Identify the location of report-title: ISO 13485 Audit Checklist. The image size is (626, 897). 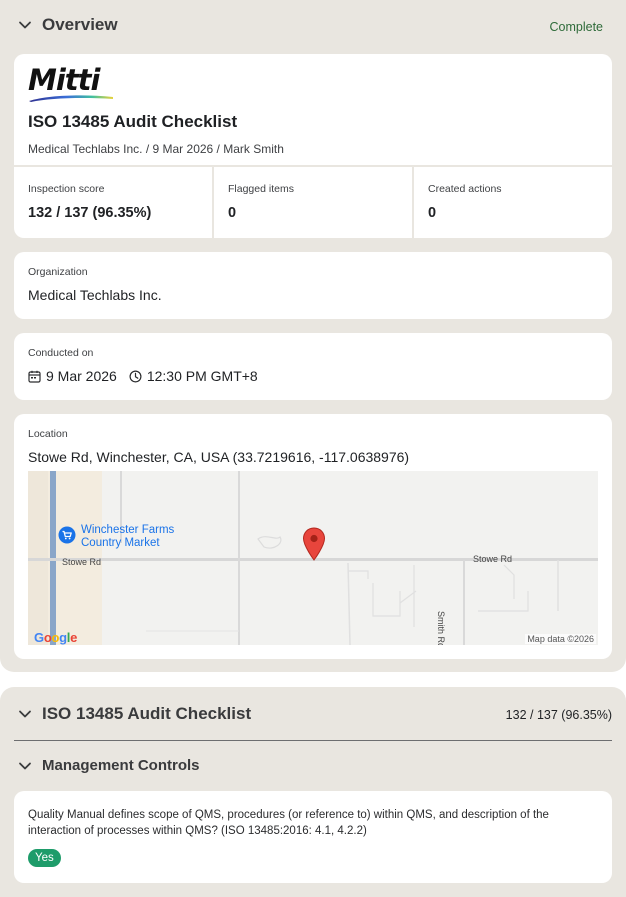
(133, 121).